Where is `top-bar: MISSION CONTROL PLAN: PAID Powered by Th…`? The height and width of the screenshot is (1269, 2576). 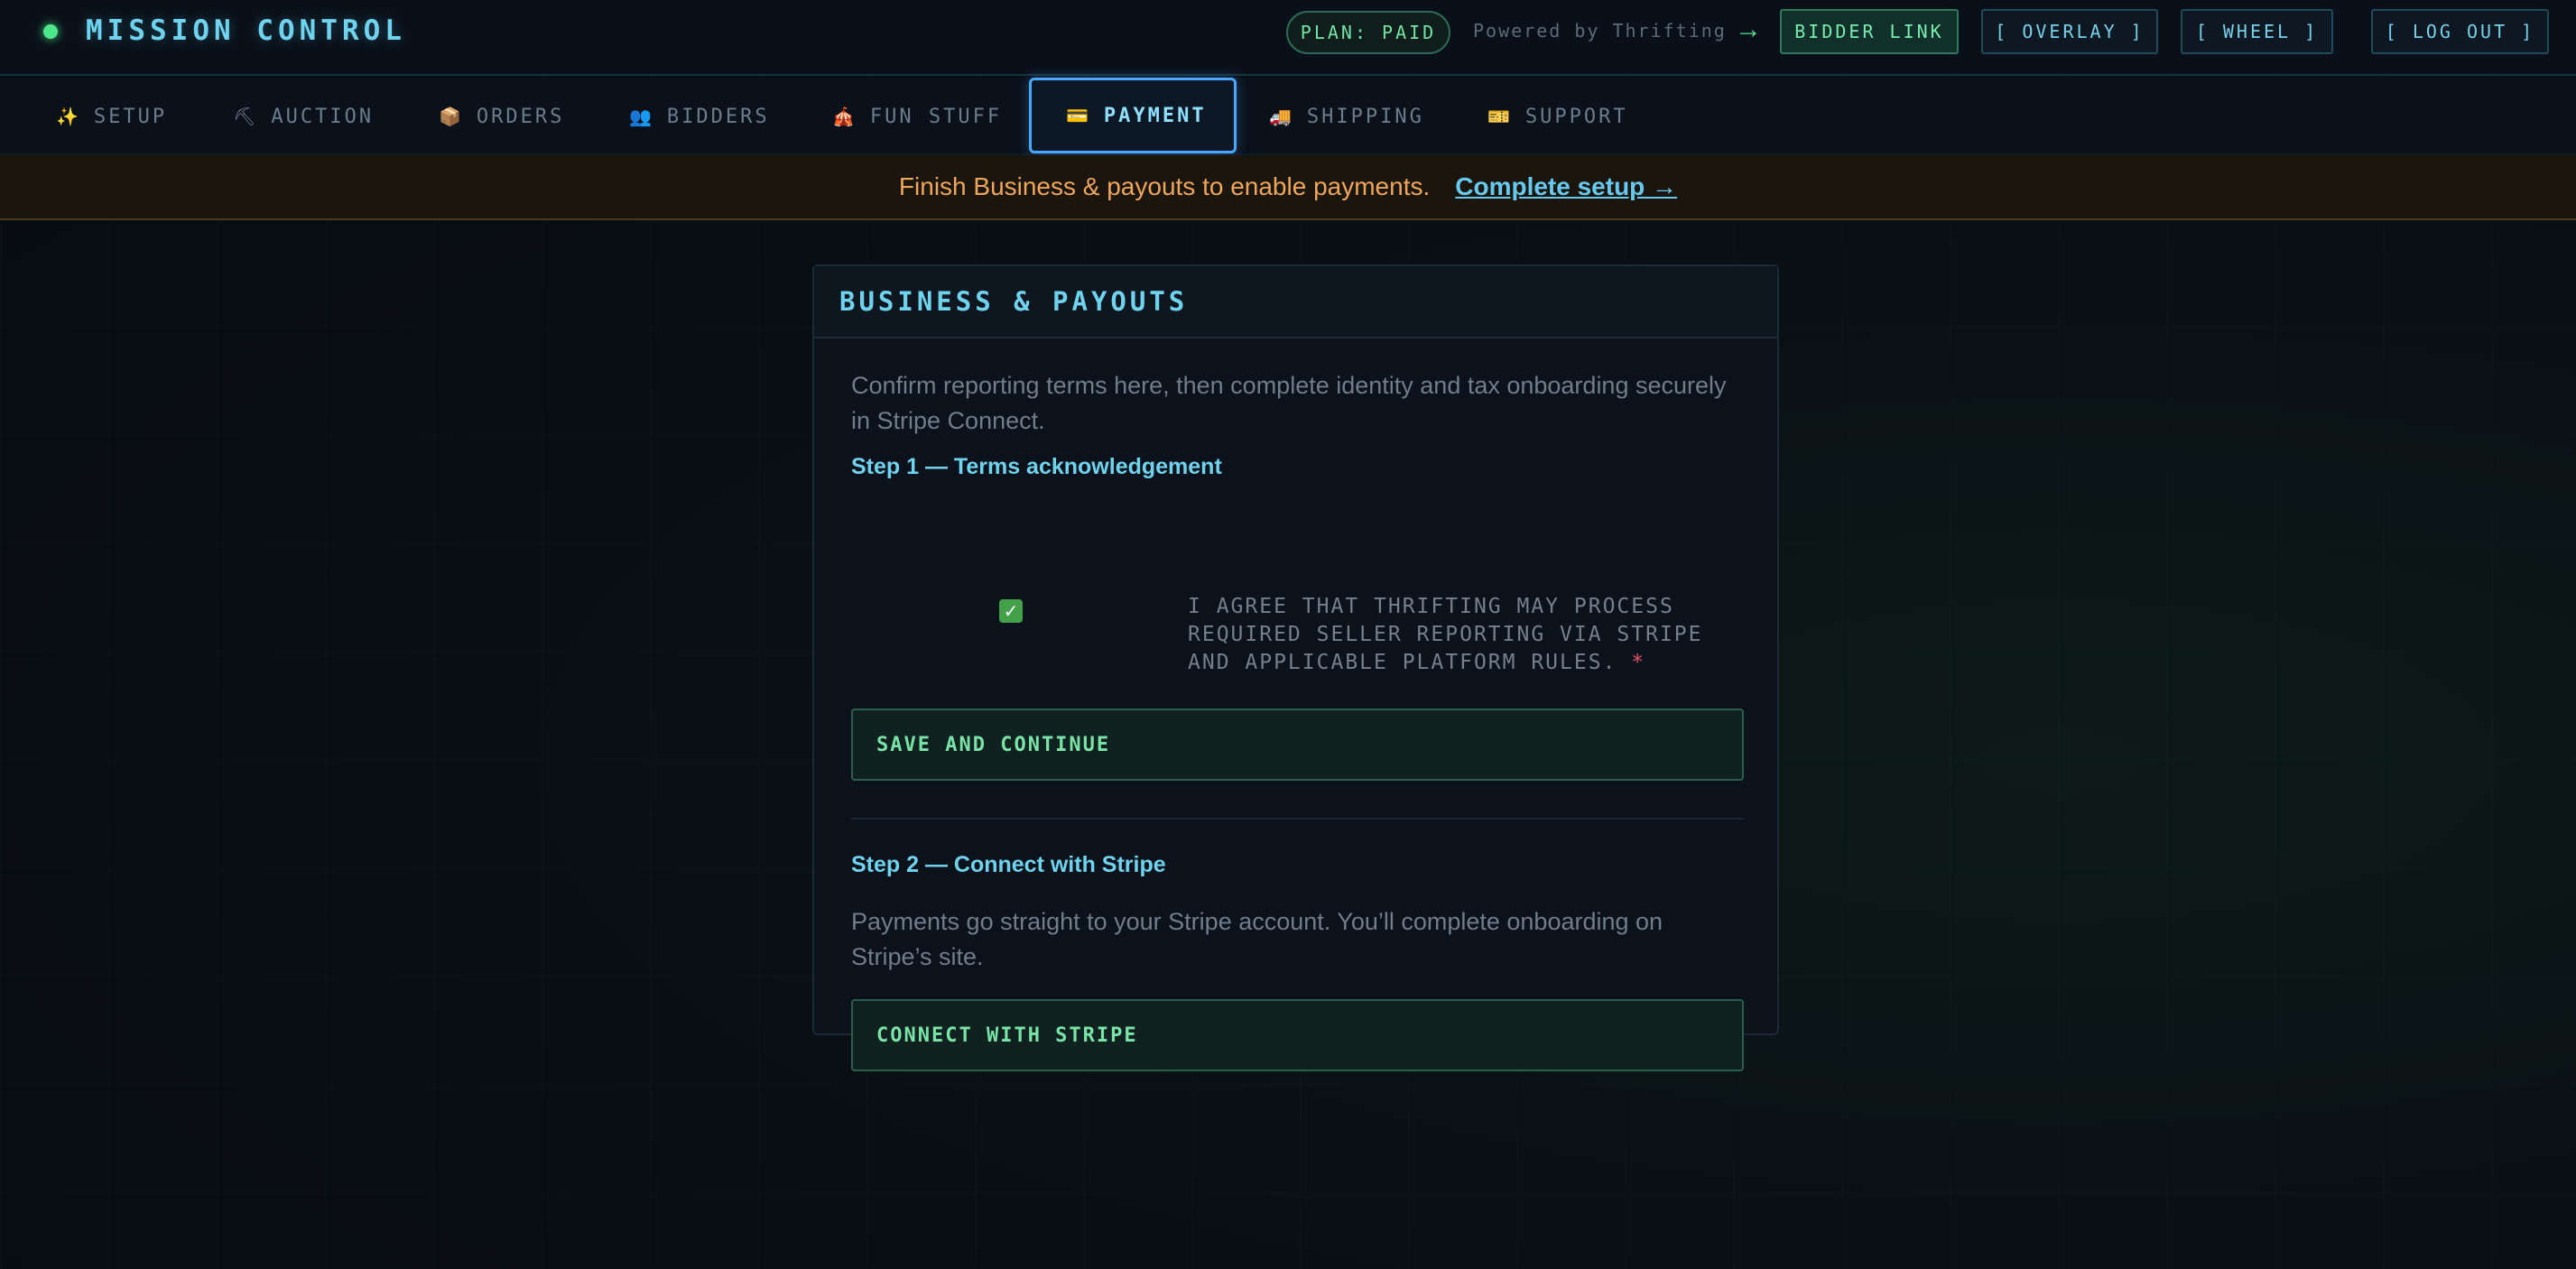
top-bar: MISSION CONTROL PLAN: PAID Powered by Th… is located at coordinates (1288, 38).